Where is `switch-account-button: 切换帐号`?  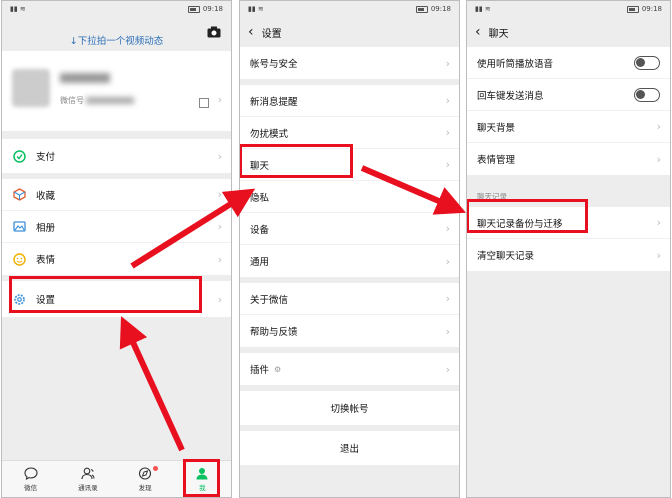
switch-account-button: 切换帐号 is located at coordinates (349, 408).